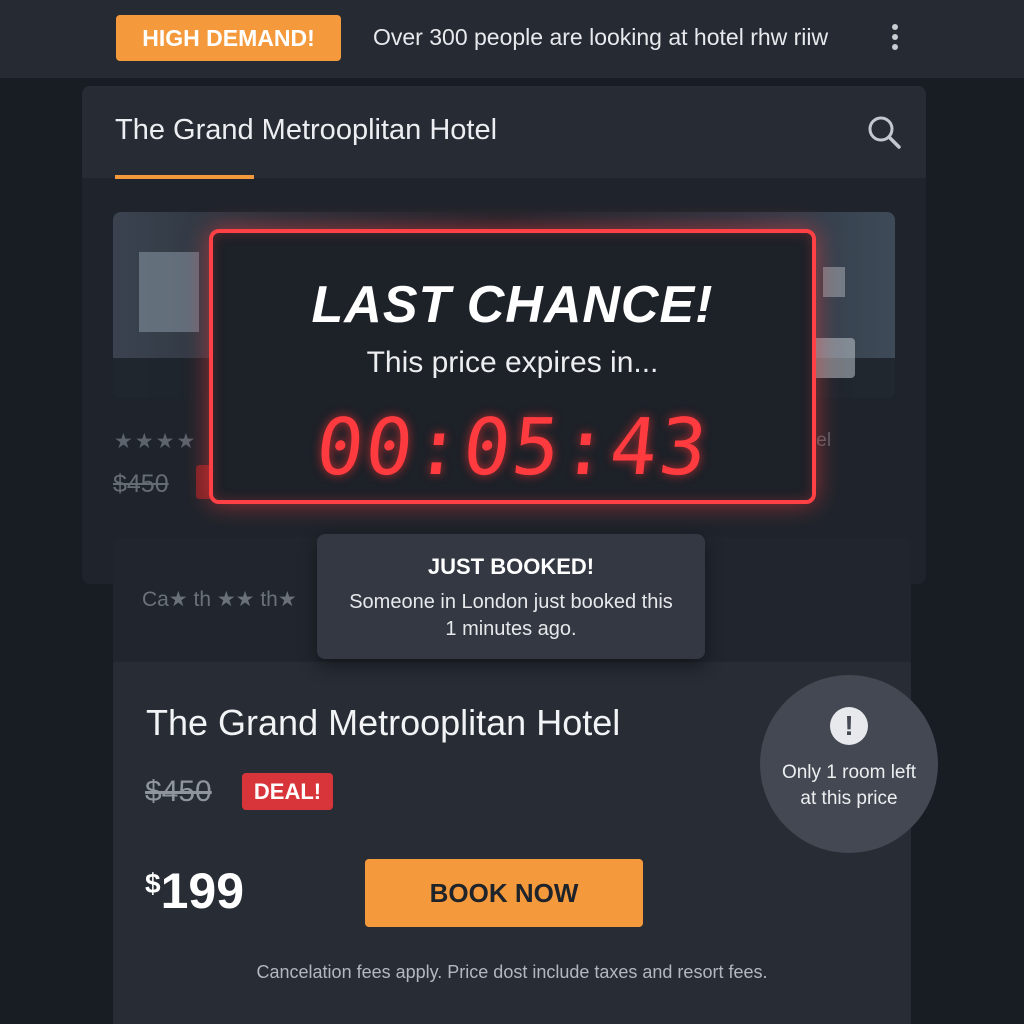  What do you see at coordinates (512, 305) in the screenshot?
I see `countdown-title: LAST CHANCE!` at bounding box center [512, 305].